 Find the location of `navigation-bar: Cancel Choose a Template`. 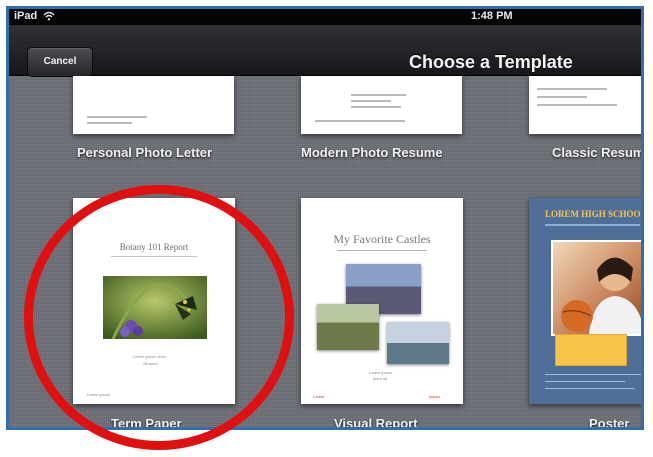

navigation-bar: Cancel Choose a Template is located at coordinates (325, 51).